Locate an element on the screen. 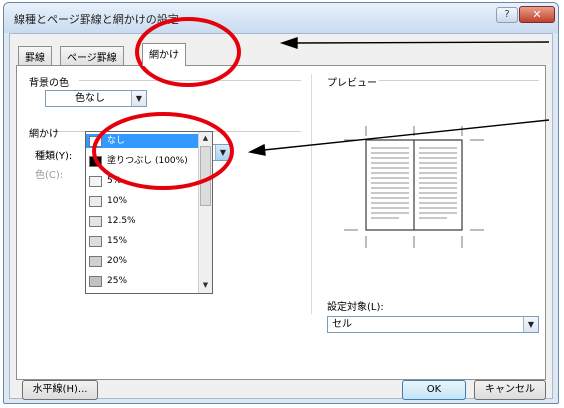  pattern-swatch-none is located at coordinates (95, 141).